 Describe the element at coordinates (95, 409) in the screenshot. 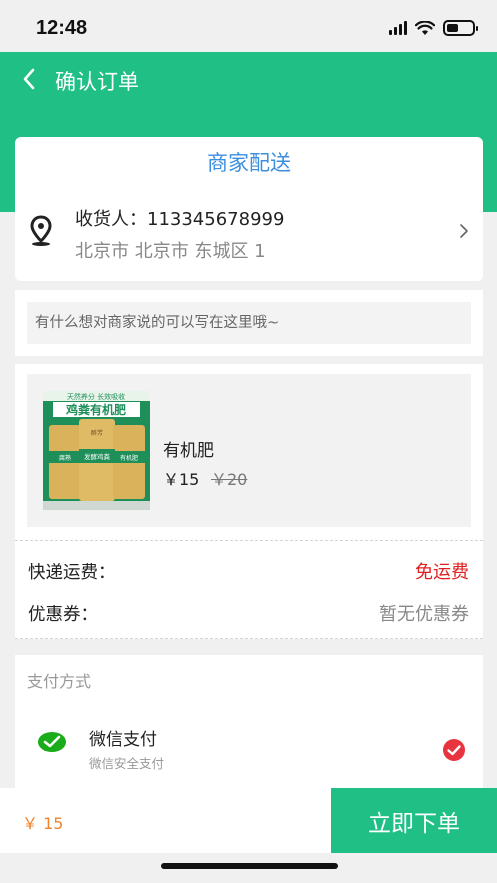

I see `product-image-title: 鸡粪有机肥` at that location.